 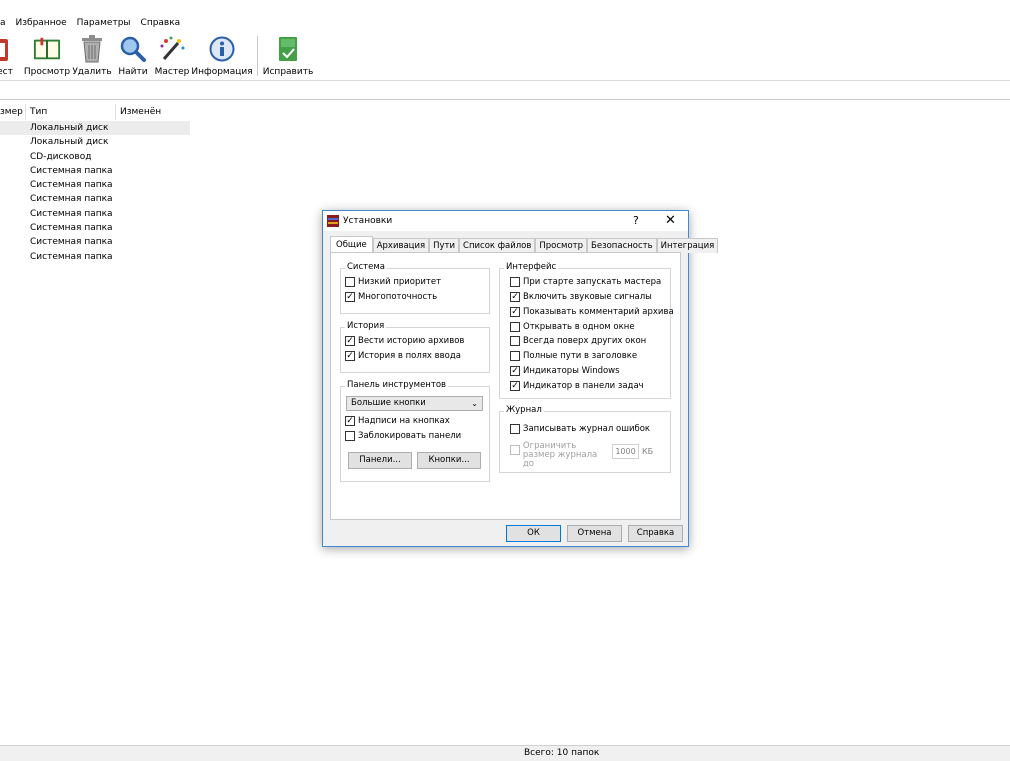 I want to click on checkbox-multithreading: ✓ Многопоточность, so click(x=391, y=297).